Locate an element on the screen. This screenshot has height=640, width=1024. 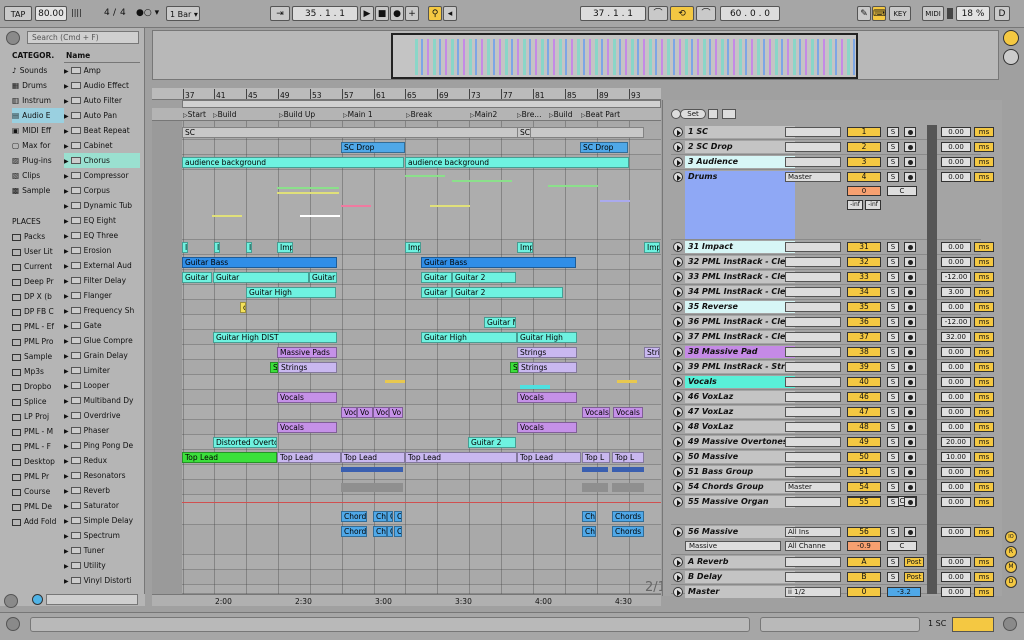
track-header: 39 PML InstRack - Str 39 S 0.00 ms is located at coordinates (832, 367).